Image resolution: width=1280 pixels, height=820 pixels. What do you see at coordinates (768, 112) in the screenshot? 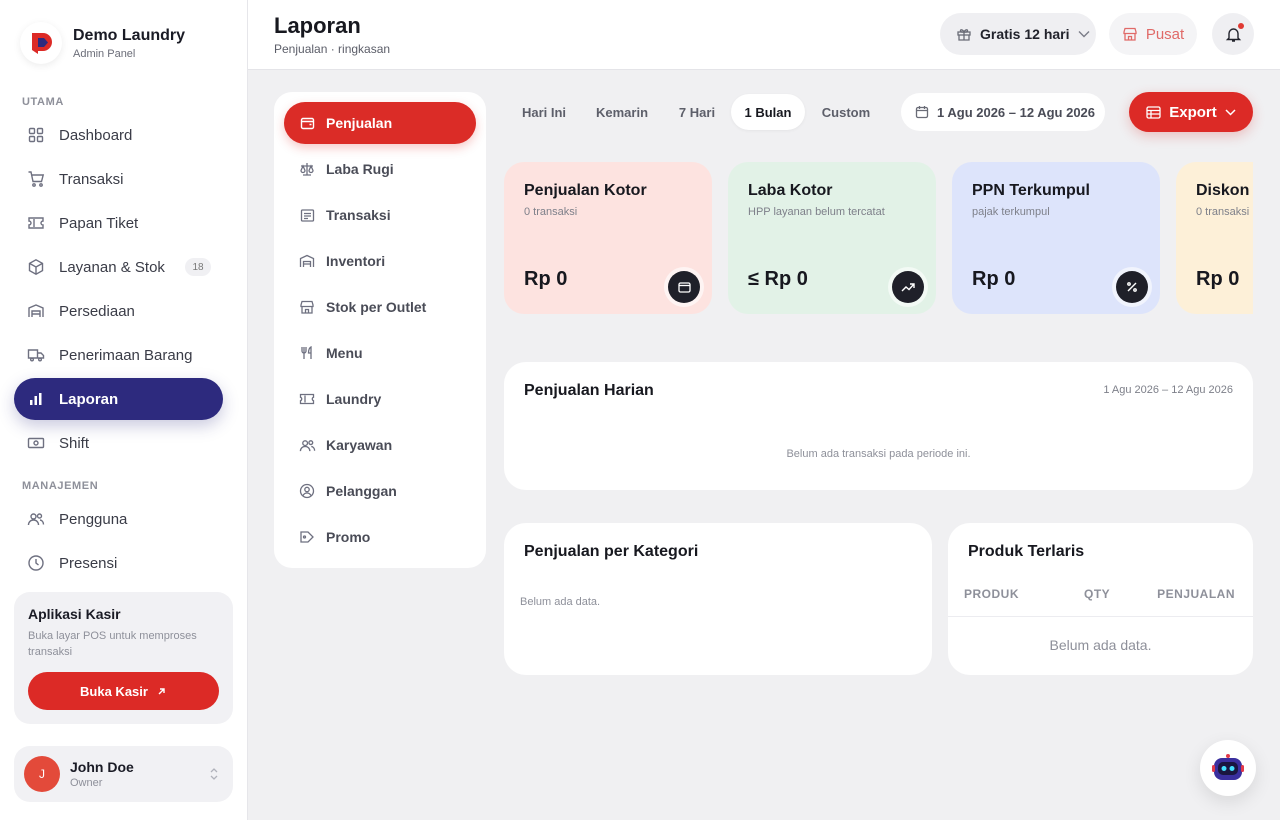
I see `period-tab-1-bulan: 1 Bulan` at bounding box center [768, 112].